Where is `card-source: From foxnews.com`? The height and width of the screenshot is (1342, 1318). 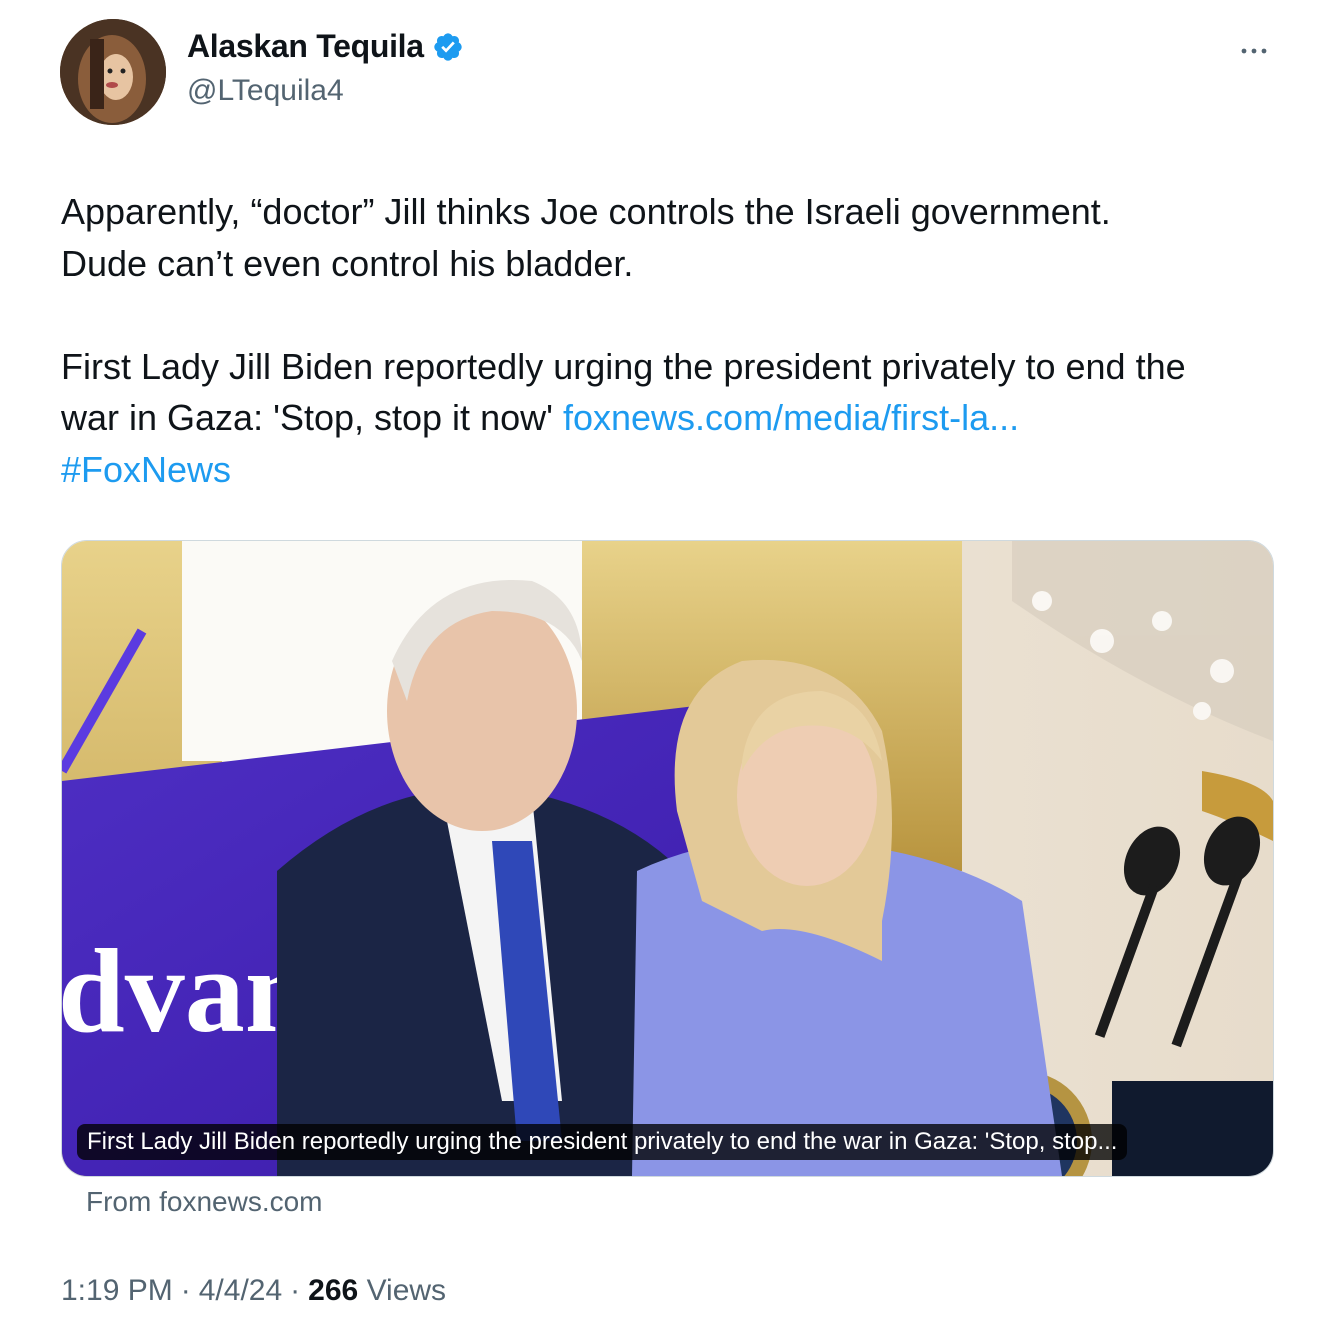
card-source: From foxnews.com is located at coordinates (204, 1202).